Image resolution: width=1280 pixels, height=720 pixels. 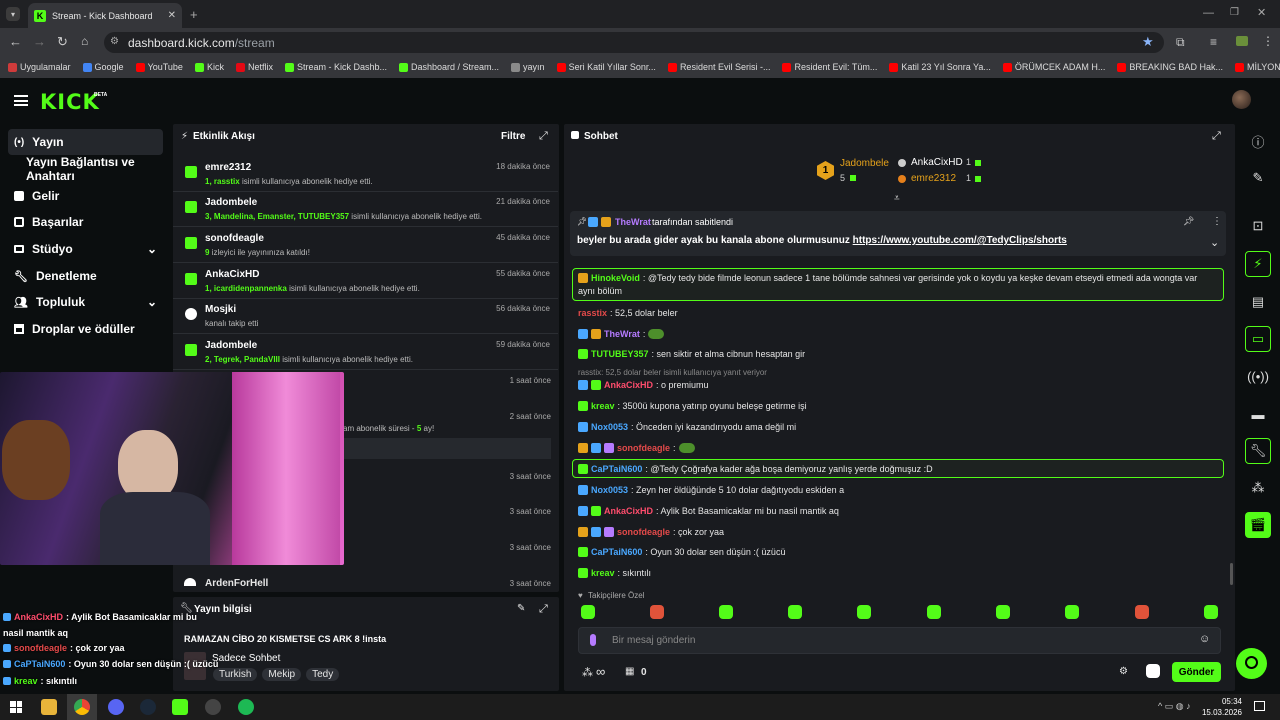 I want to click on file-explorer-icon, so click(x=49, y=707).